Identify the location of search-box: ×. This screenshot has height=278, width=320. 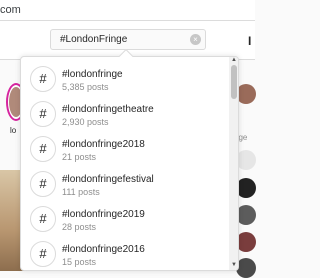
(128, 39).